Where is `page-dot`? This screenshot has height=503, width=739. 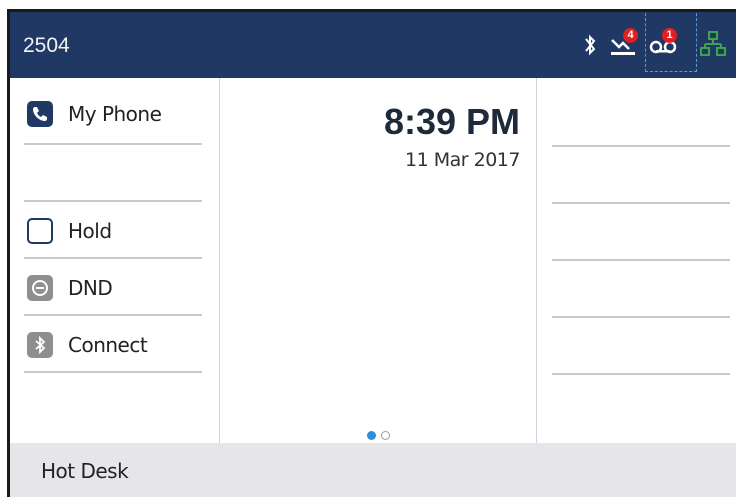
page-dot is located at coordinates (385, 435).